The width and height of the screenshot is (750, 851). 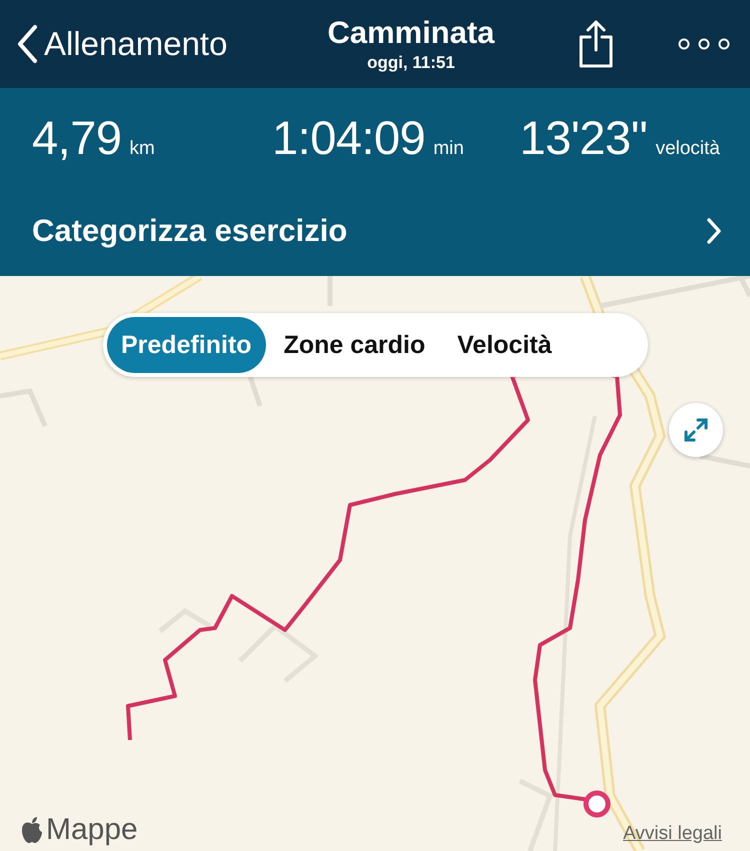 What do you see at coordinates (32, 830) in the screenshot?
I see `apple-icon` at bounding box center [32, 830].